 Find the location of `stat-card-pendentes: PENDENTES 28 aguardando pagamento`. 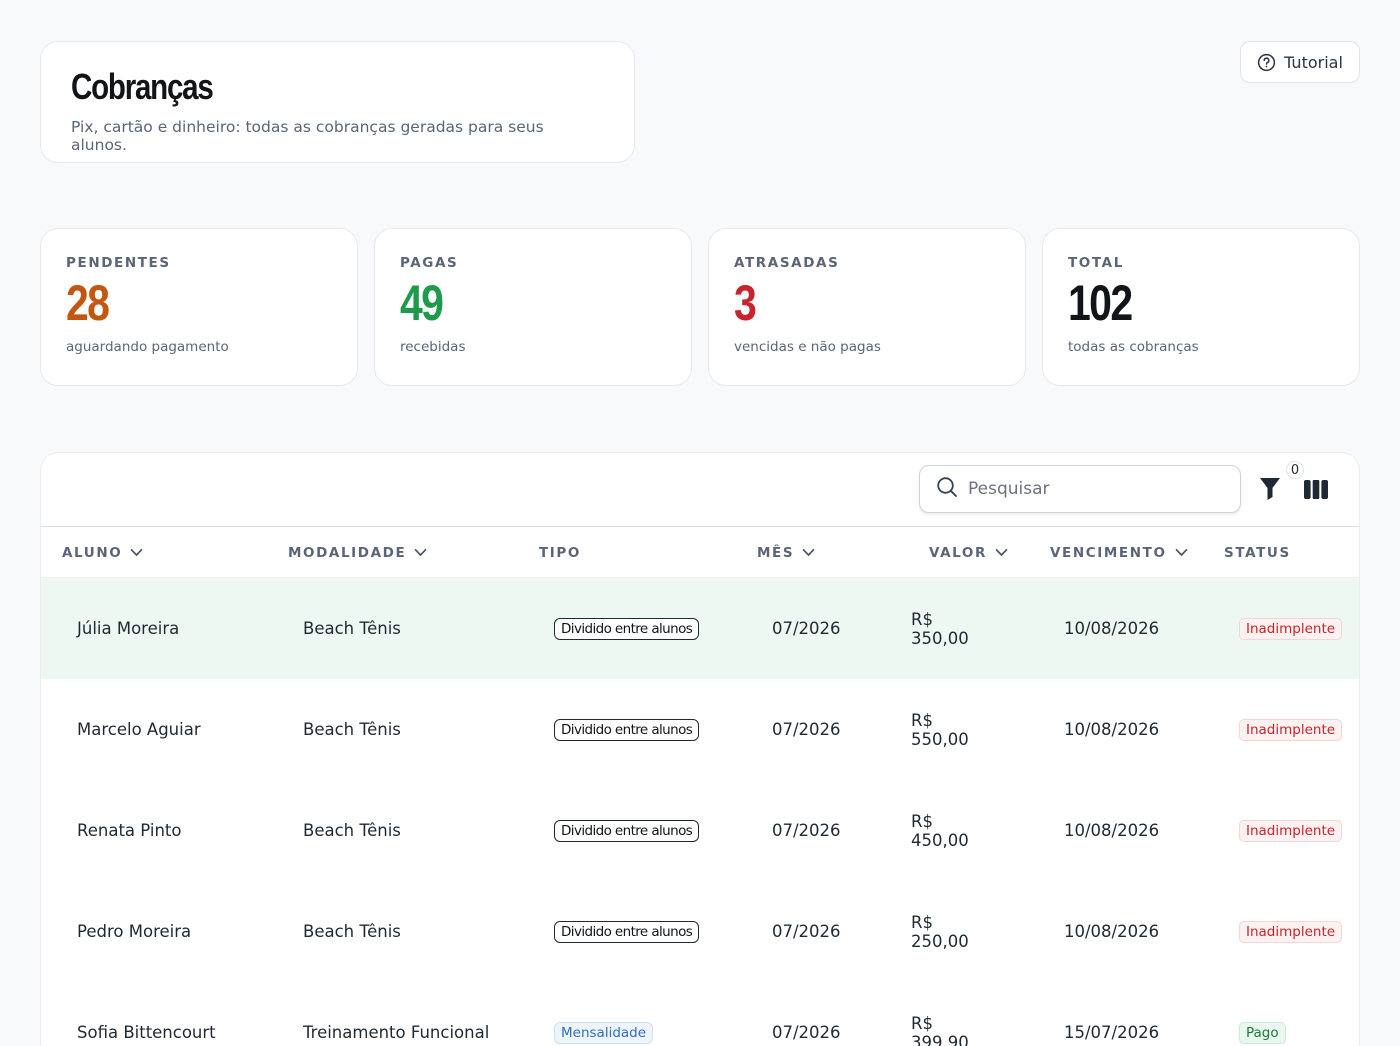

stat-card-pendentes: PENDENTES 28 aguardando pagamento is located at coordinates (199, 307).